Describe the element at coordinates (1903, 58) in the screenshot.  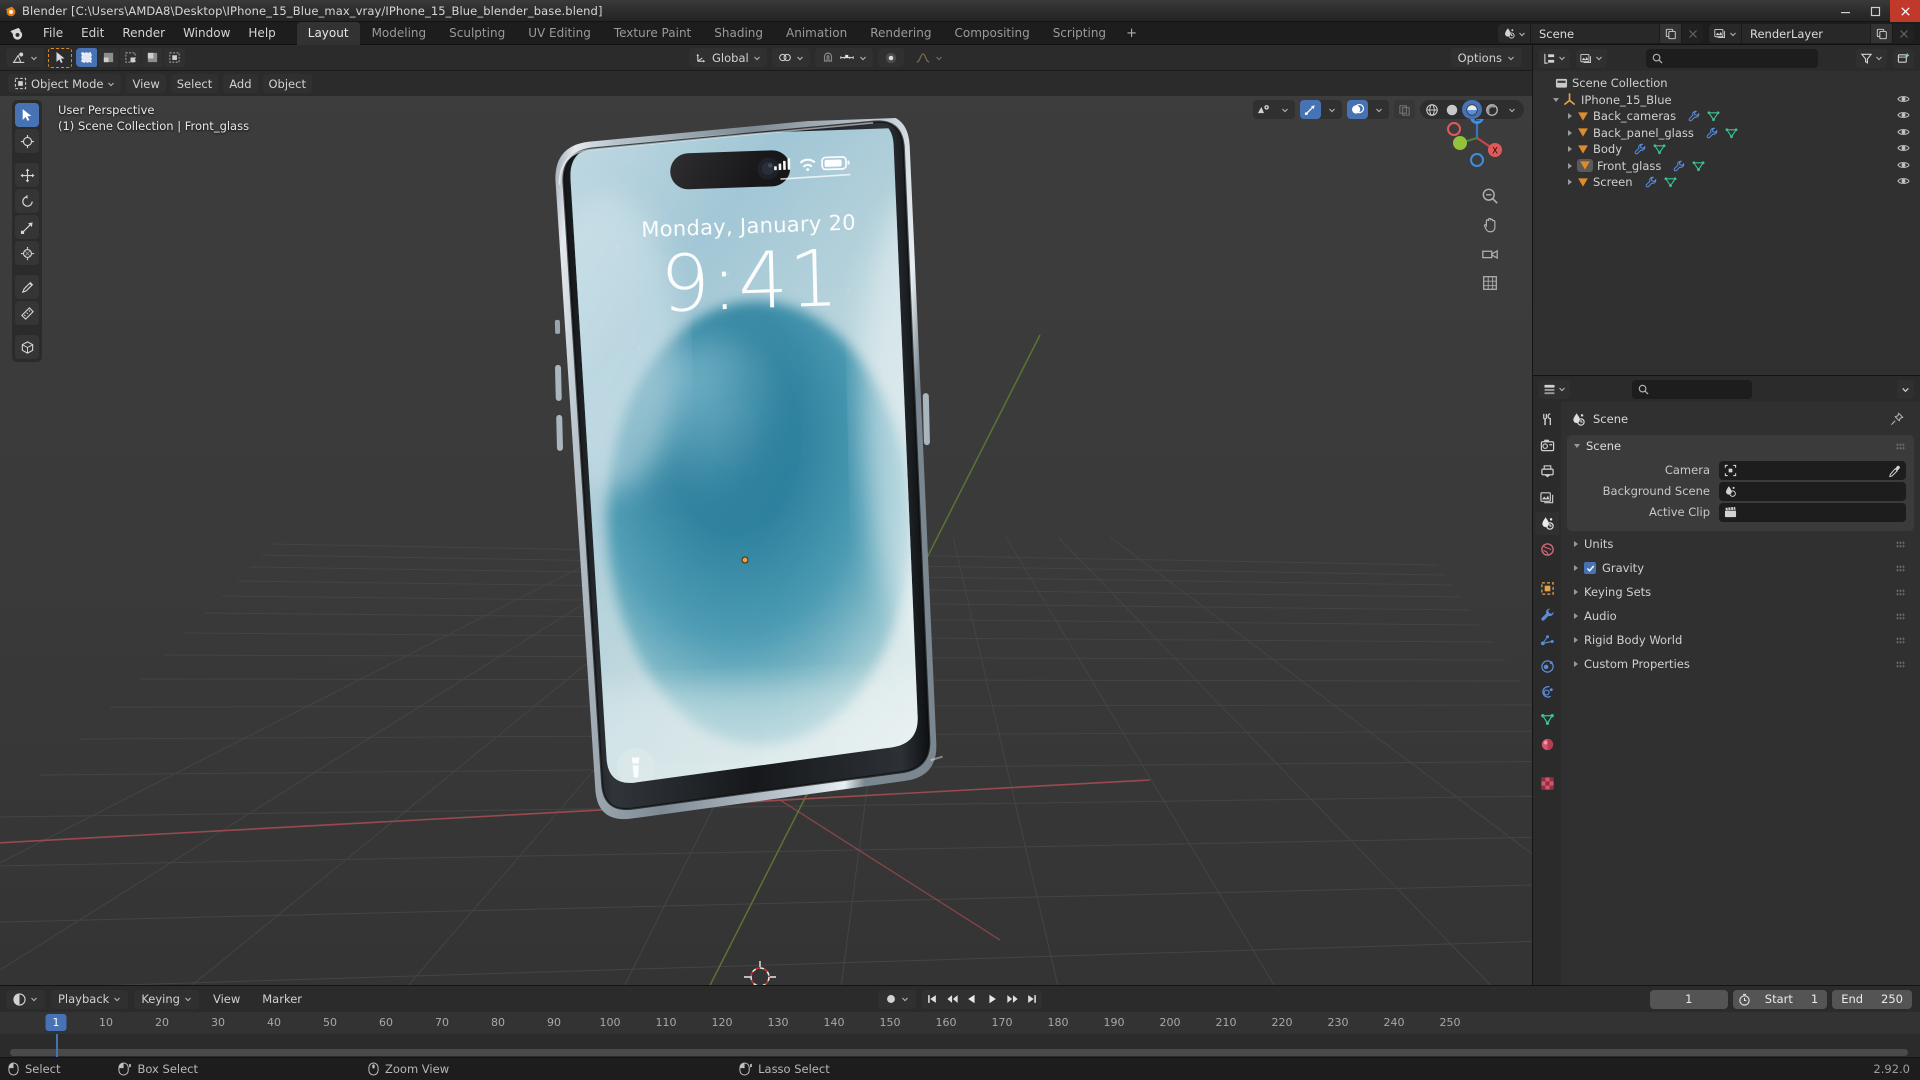
I see `new-collection-icon` at that location.